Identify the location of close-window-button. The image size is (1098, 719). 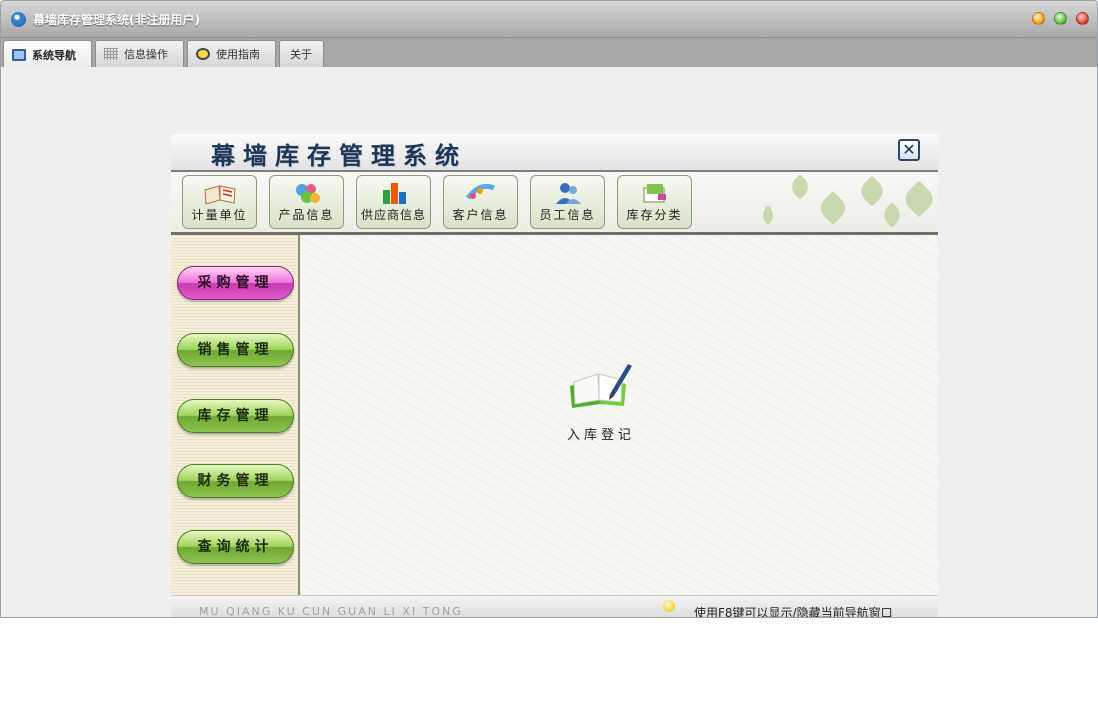
(1082, 18).